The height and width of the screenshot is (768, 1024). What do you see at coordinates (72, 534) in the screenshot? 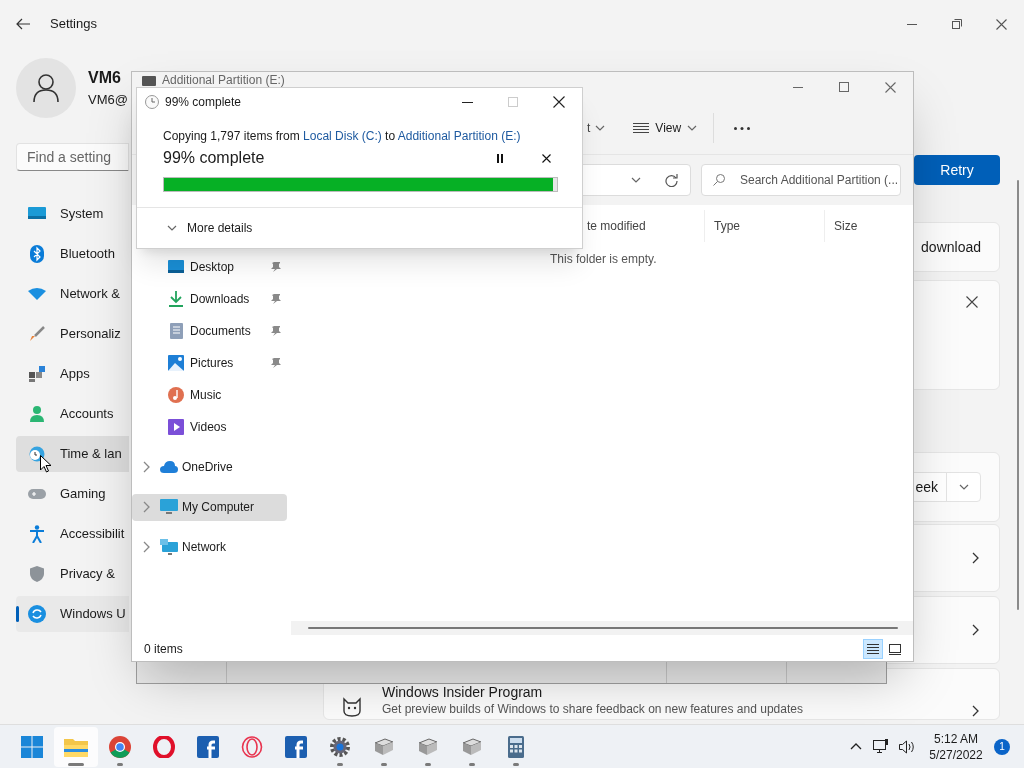
I see `nav-item: Accessibilit` at bounding box center [72, 534].